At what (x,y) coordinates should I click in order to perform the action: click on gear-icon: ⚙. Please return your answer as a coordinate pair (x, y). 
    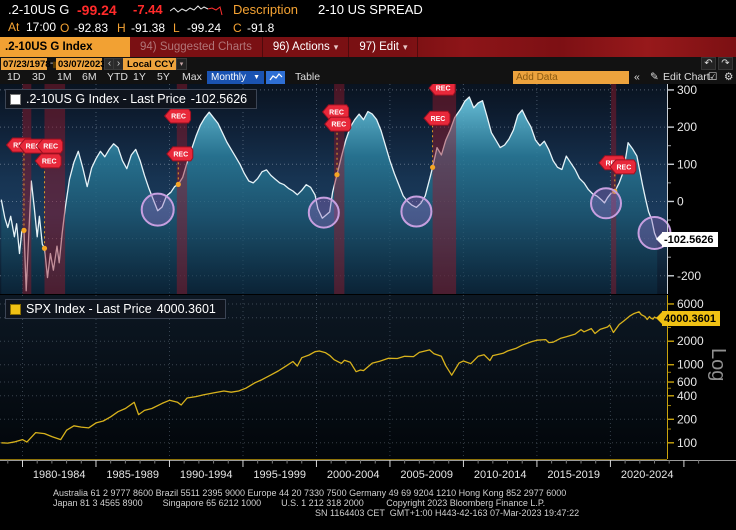
    Looking at the image, I should click on (728, 77).